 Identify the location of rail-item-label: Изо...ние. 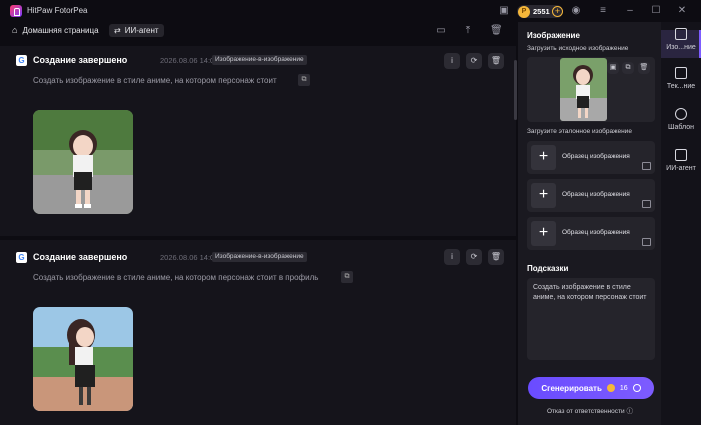
(681, 47).